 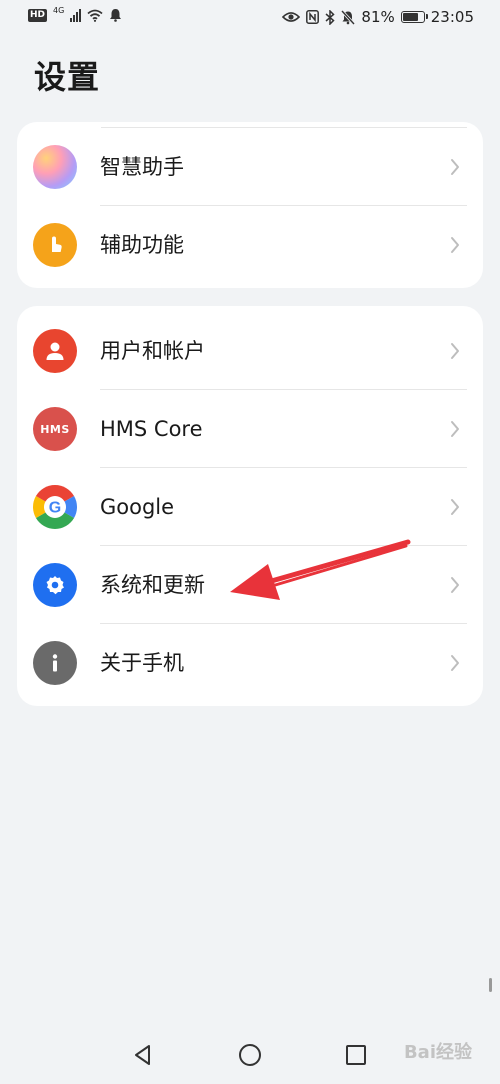 I want to click on red-arrow-annotation, so click(x=320, y=569).